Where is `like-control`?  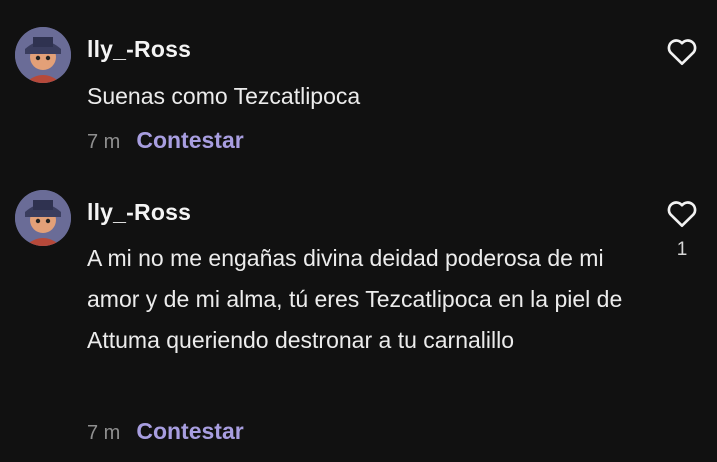 like-control is located at coordinates (682, 56).